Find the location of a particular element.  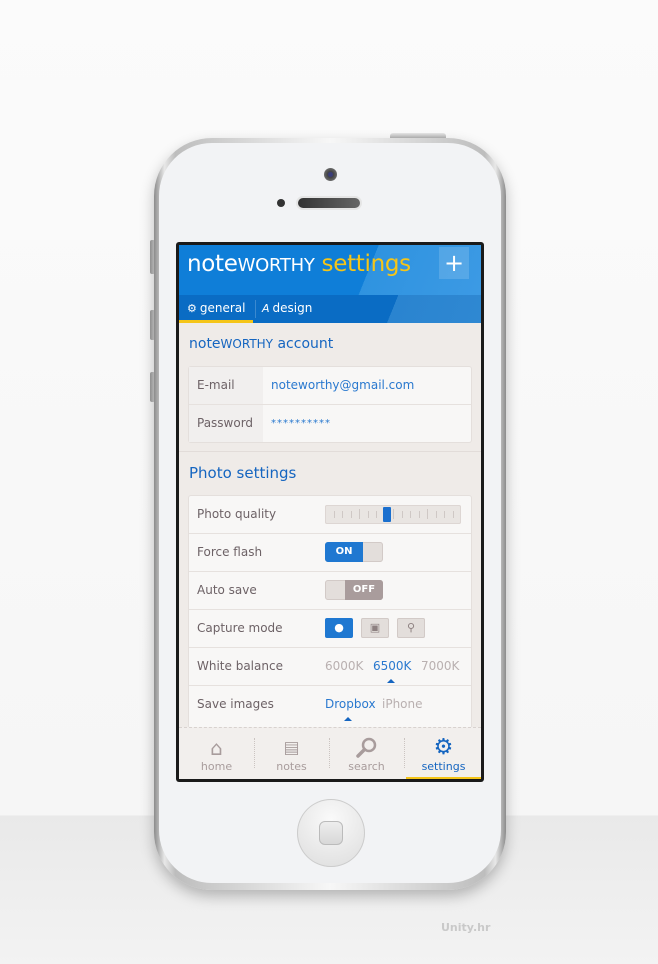

password-field: ********** is located at coordinates (301, 423).